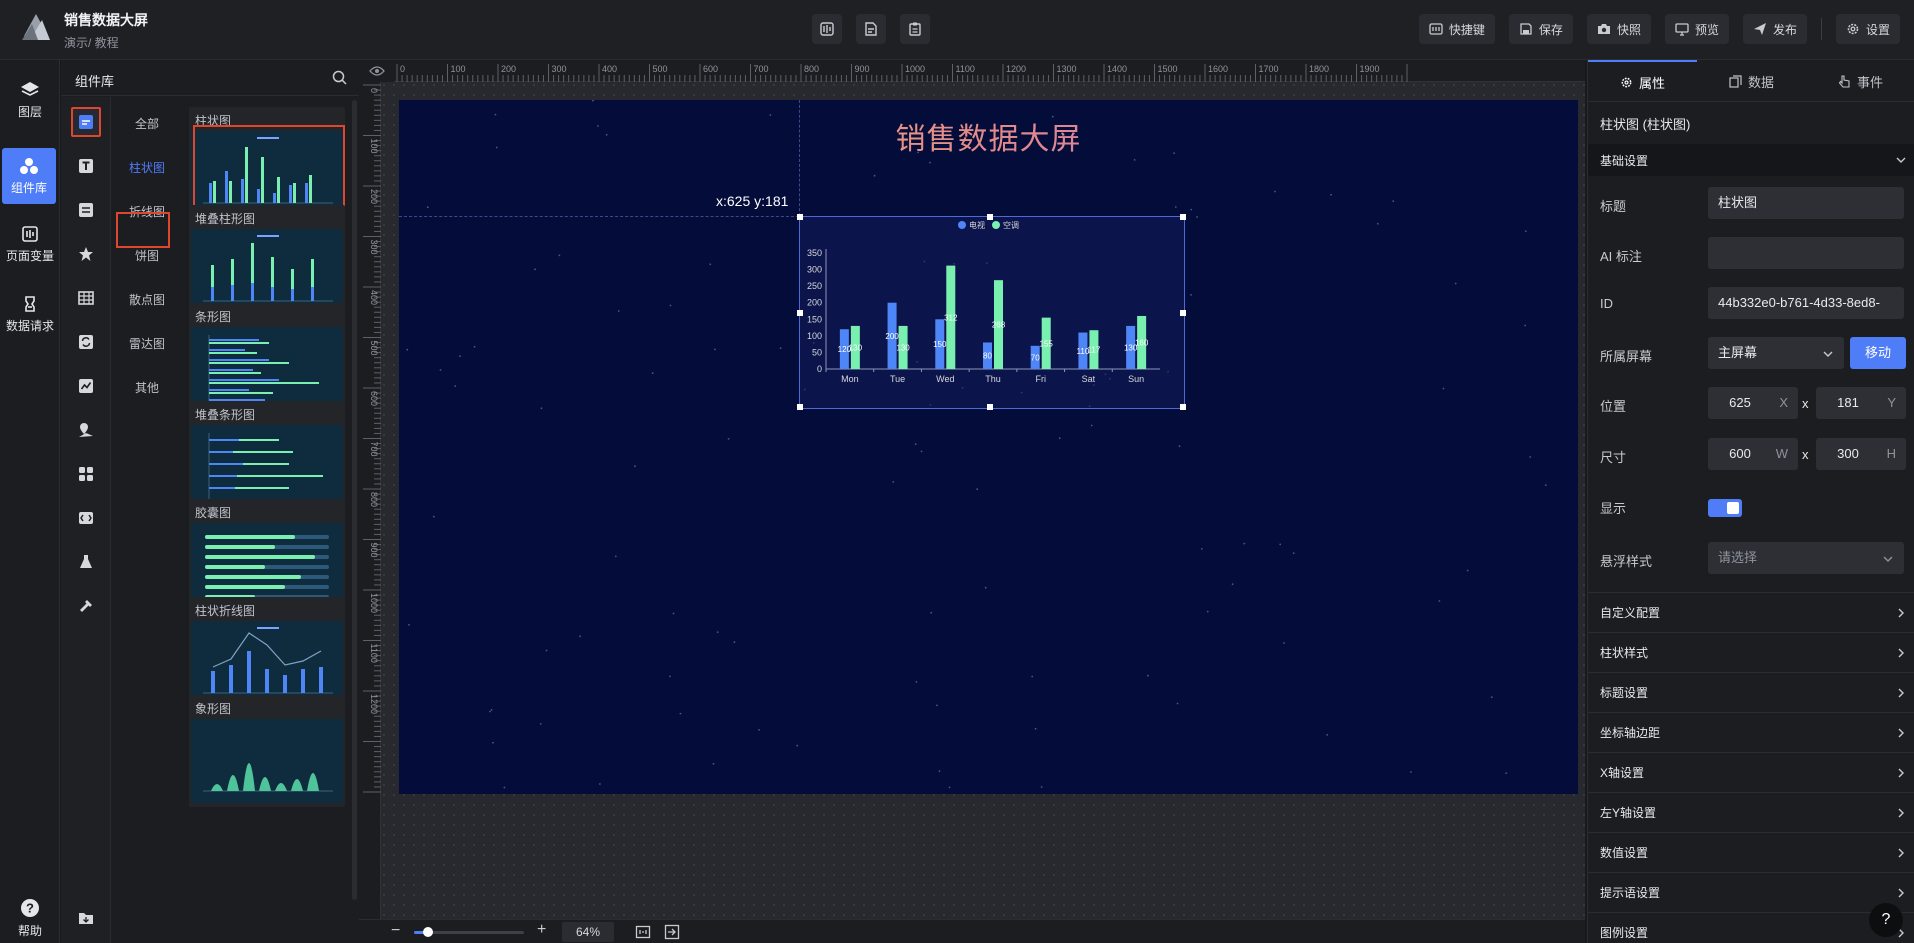  Describe the element at coordinates (86, 254) in the screenshot. I see `category-decoration` at that location.